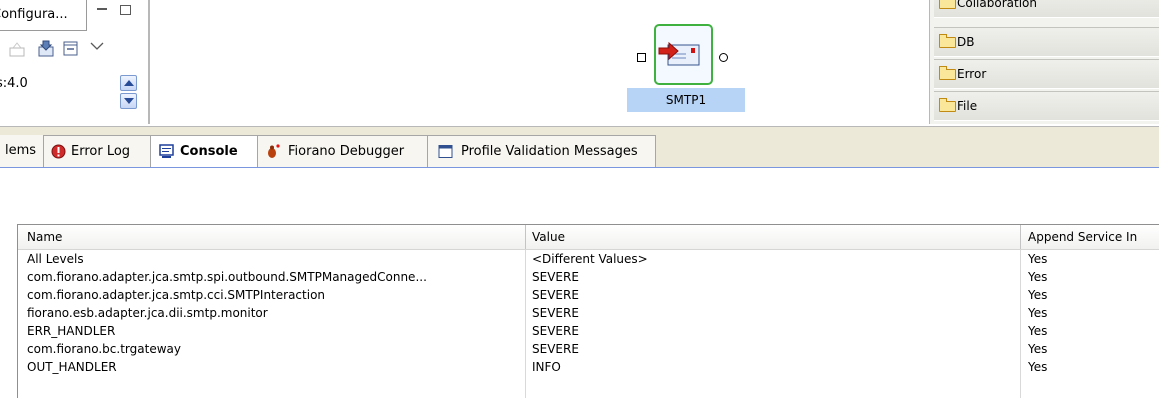  Describe the element at coordinates (679, 53) in the screenshot. I see `envelope-icon` at that location.